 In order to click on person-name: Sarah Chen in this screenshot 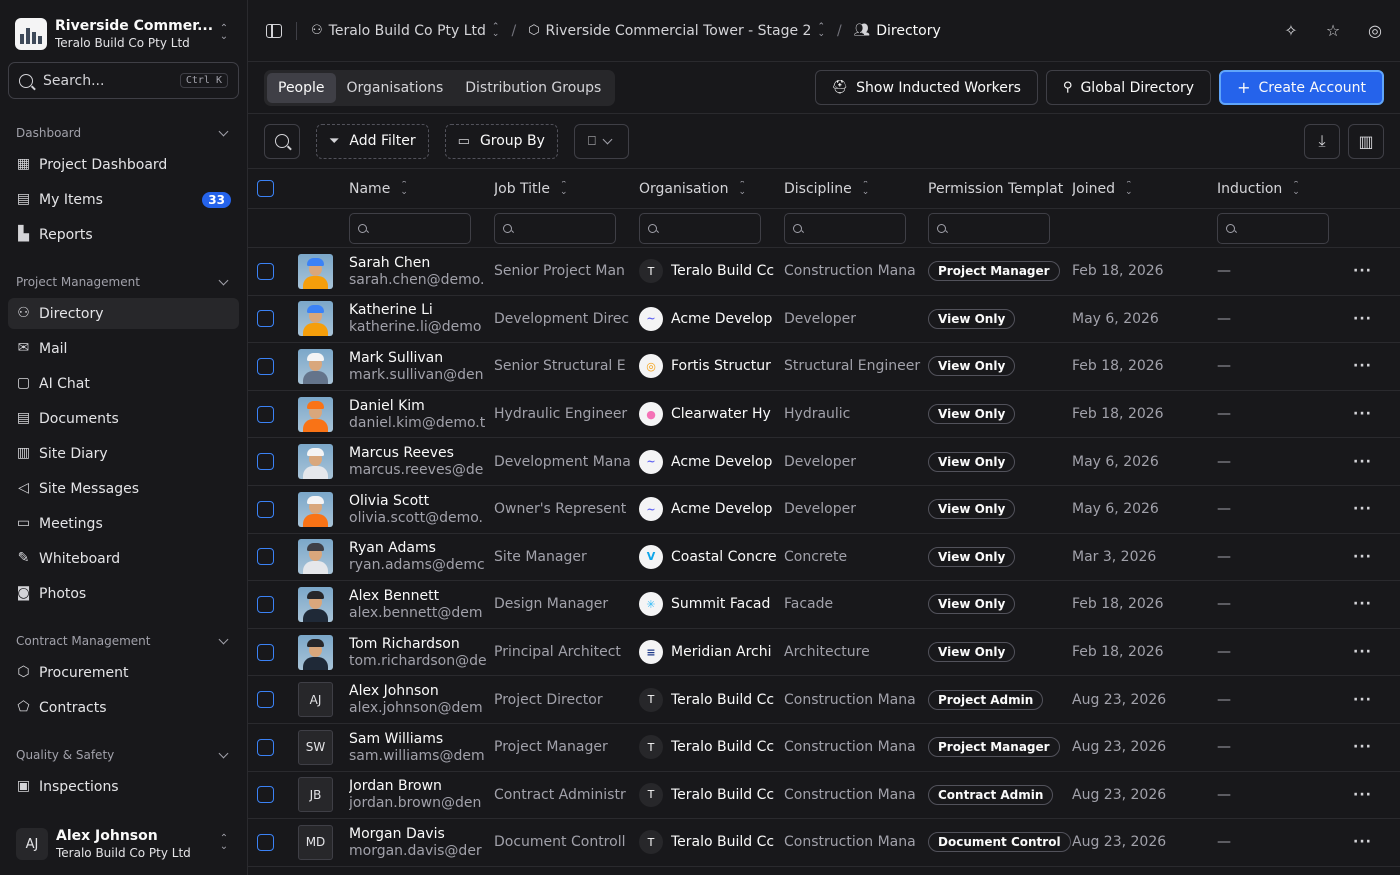, I will do `click(421, 263)`.